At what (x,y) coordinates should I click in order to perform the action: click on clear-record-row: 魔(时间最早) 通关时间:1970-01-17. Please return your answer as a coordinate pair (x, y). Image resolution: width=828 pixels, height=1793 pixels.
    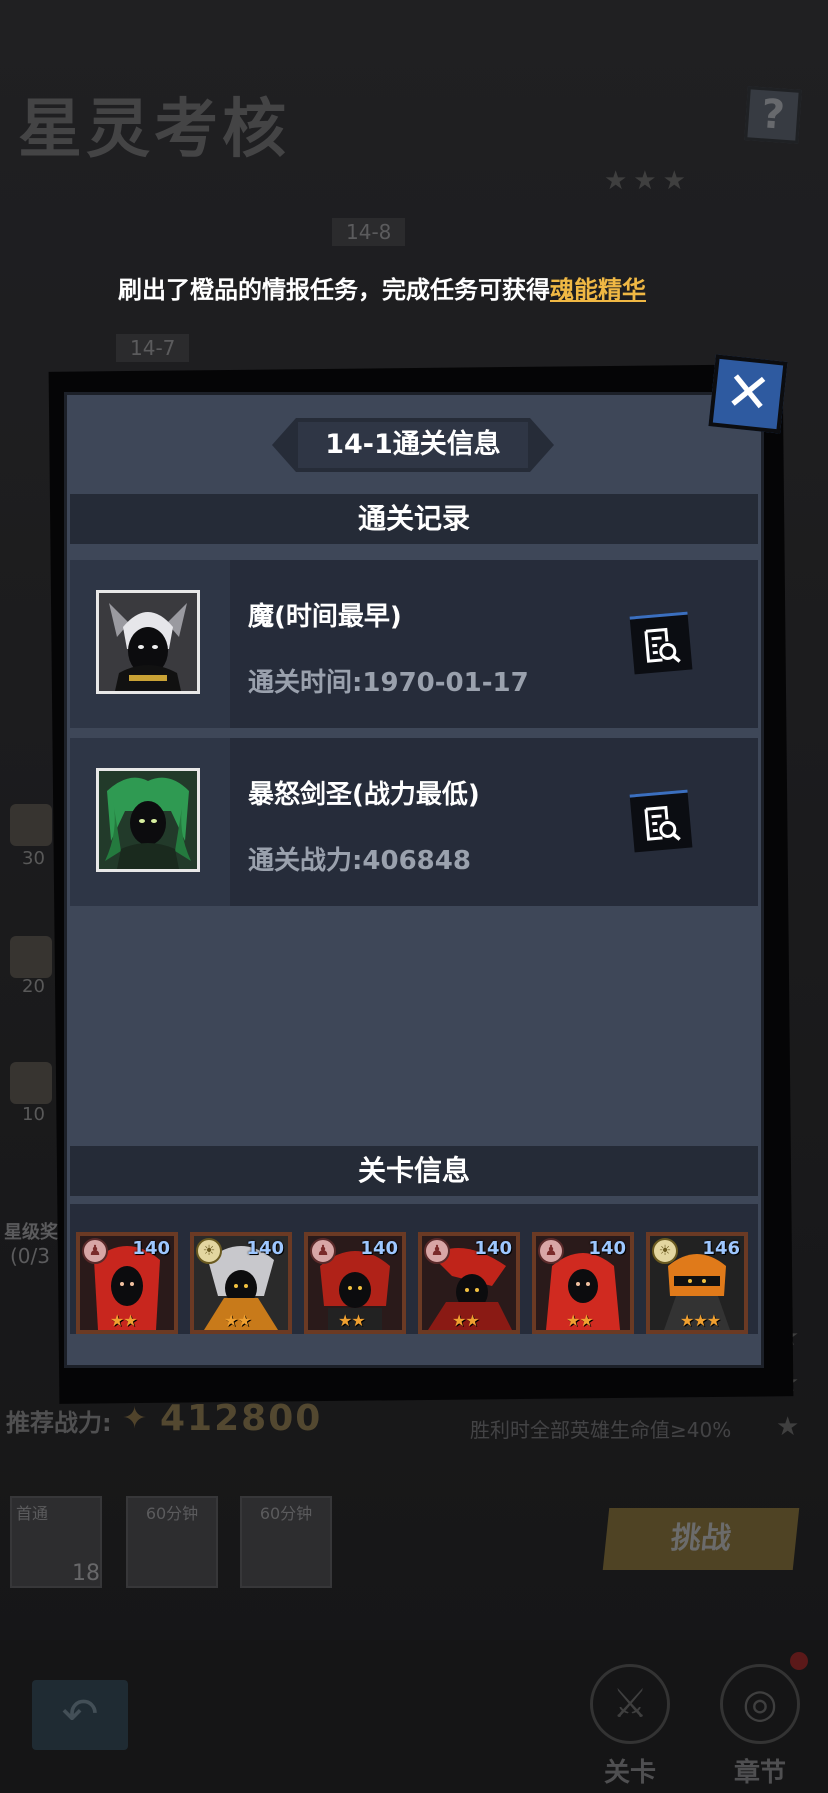
    Looking at the image, I should click on (414, 644).